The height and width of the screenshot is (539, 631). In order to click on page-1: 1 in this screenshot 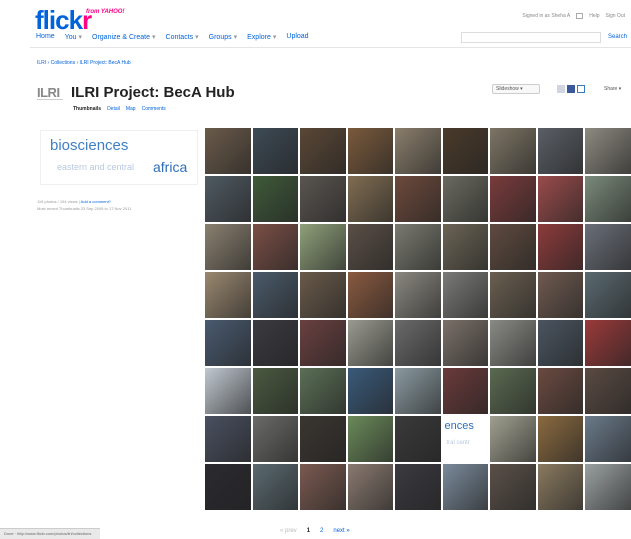, I will do `click(308, 531)`.